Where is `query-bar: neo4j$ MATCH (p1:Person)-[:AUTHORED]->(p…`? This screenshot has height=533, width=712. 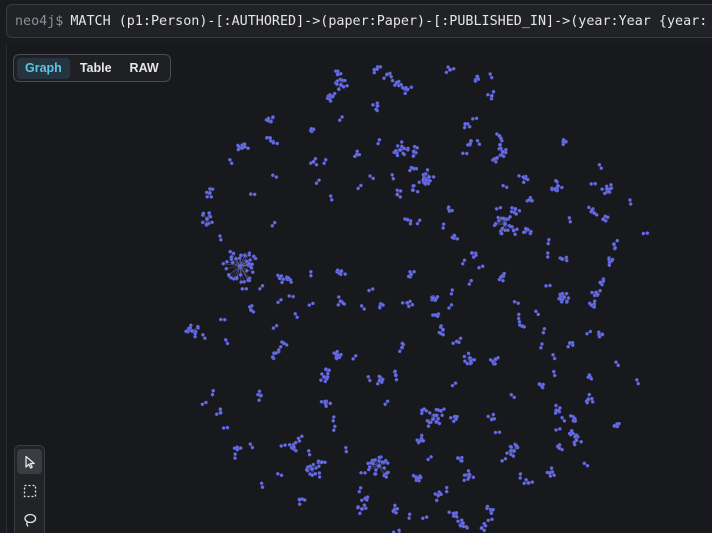 query-bar: neo4j$ MATCH (p1:Person)-[:AUTHORED]->(p… is located at coordinates (359, 21).